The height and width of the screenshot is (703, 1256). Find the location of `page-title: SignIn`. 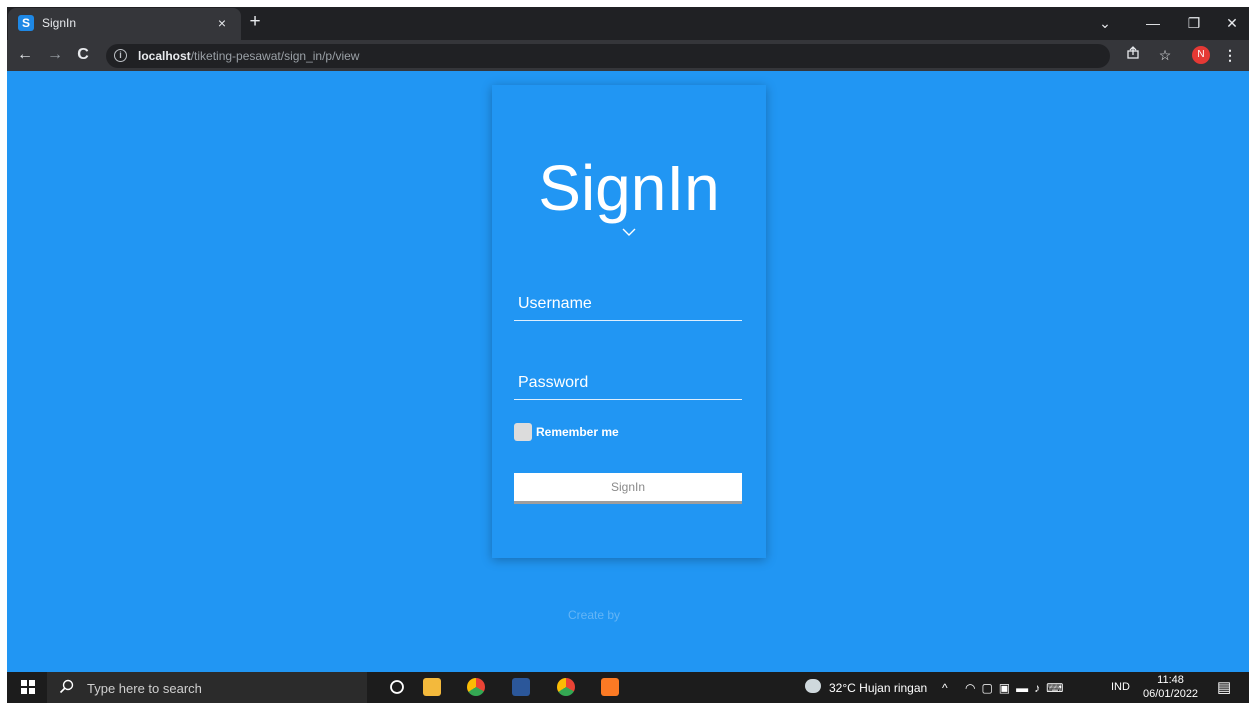

page-title: SignIn is located at coordinates (629, 188).